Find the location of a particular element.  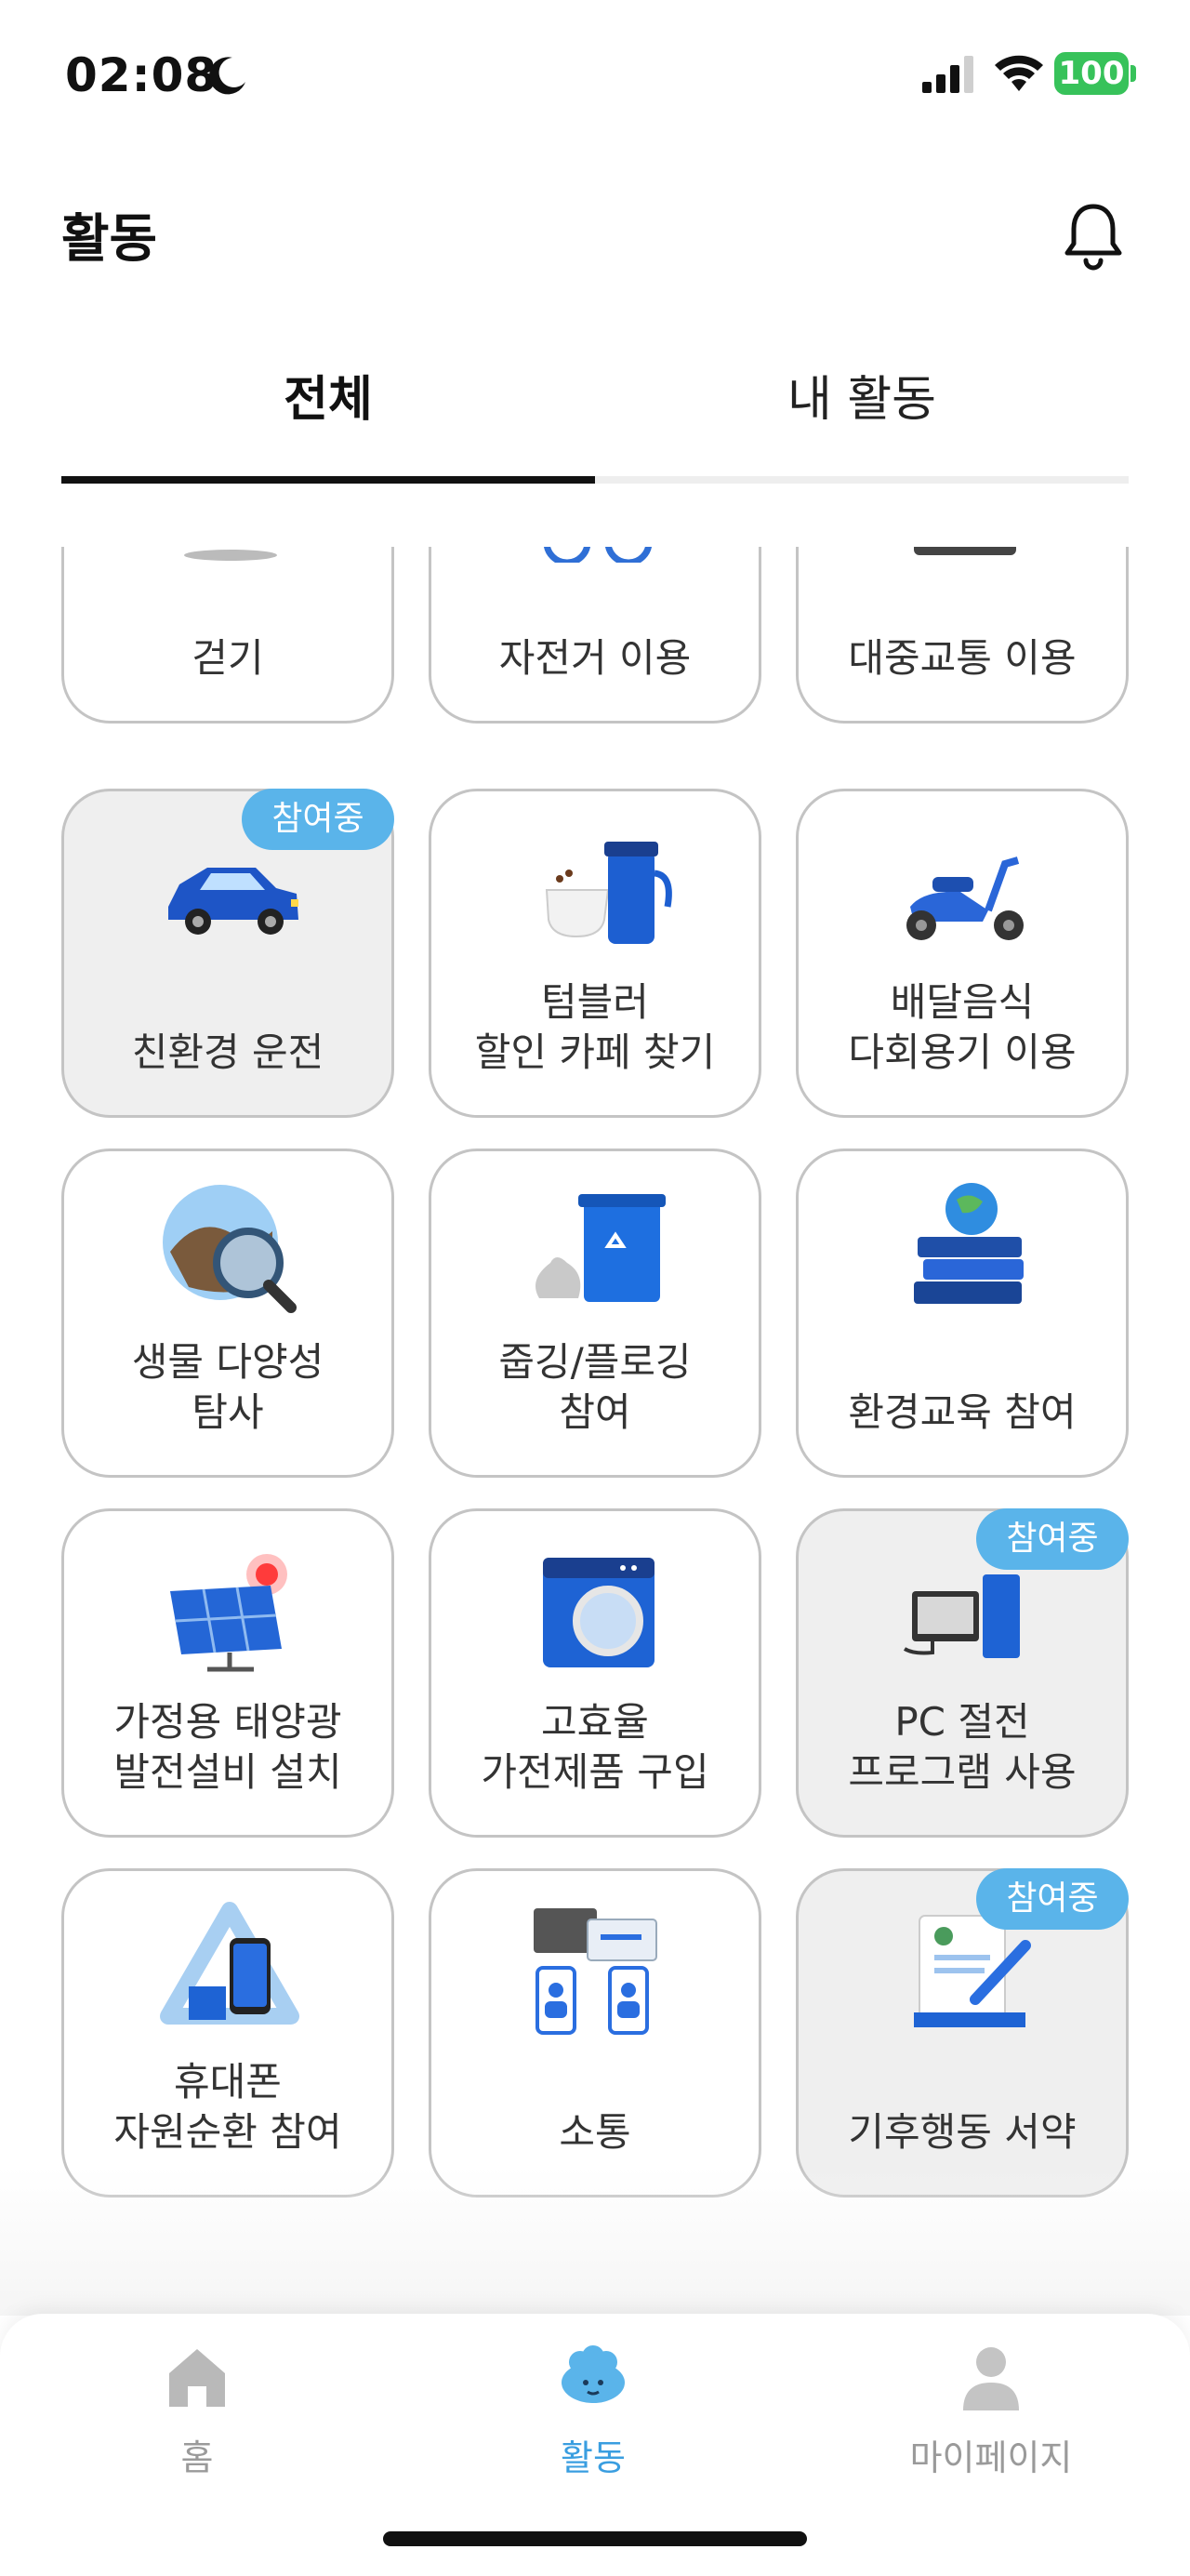

nav-activity: 활동 is located at coordinates (593, 2416).